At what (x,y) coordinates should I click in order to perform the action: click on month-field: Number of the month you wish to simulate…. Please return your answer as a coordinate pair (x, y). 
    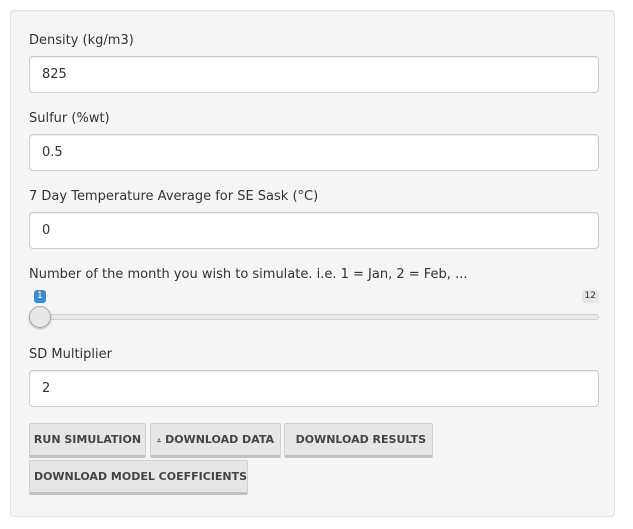
    Looking at the image, I should click on (314, 298).